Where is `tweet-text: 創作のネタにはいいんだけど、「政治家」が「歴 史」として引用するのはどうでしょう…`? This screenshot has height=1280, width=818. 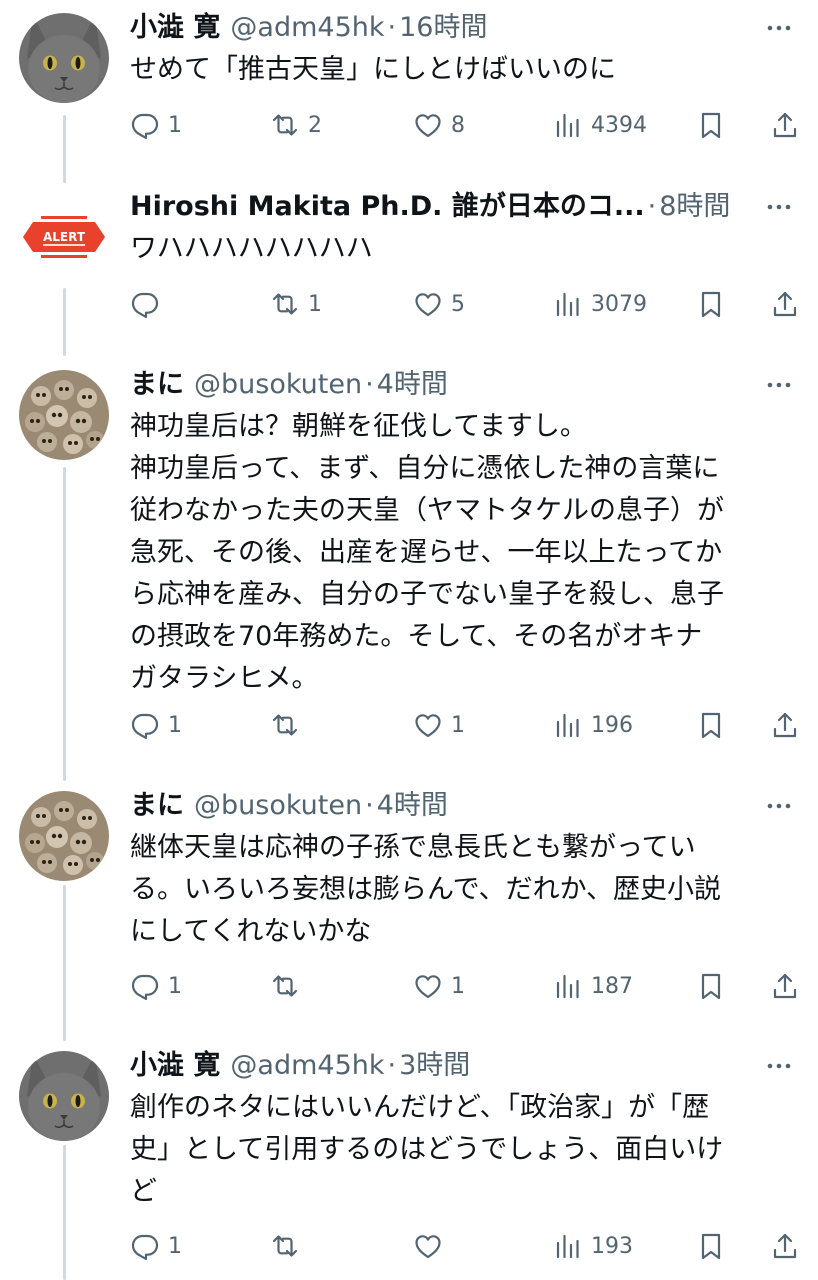
tweet-text: 創作のネタにはいいんだけど、「政治家」が「歴 史」として引用するのはどうでしょう… is located at coordinates (427, 1149).